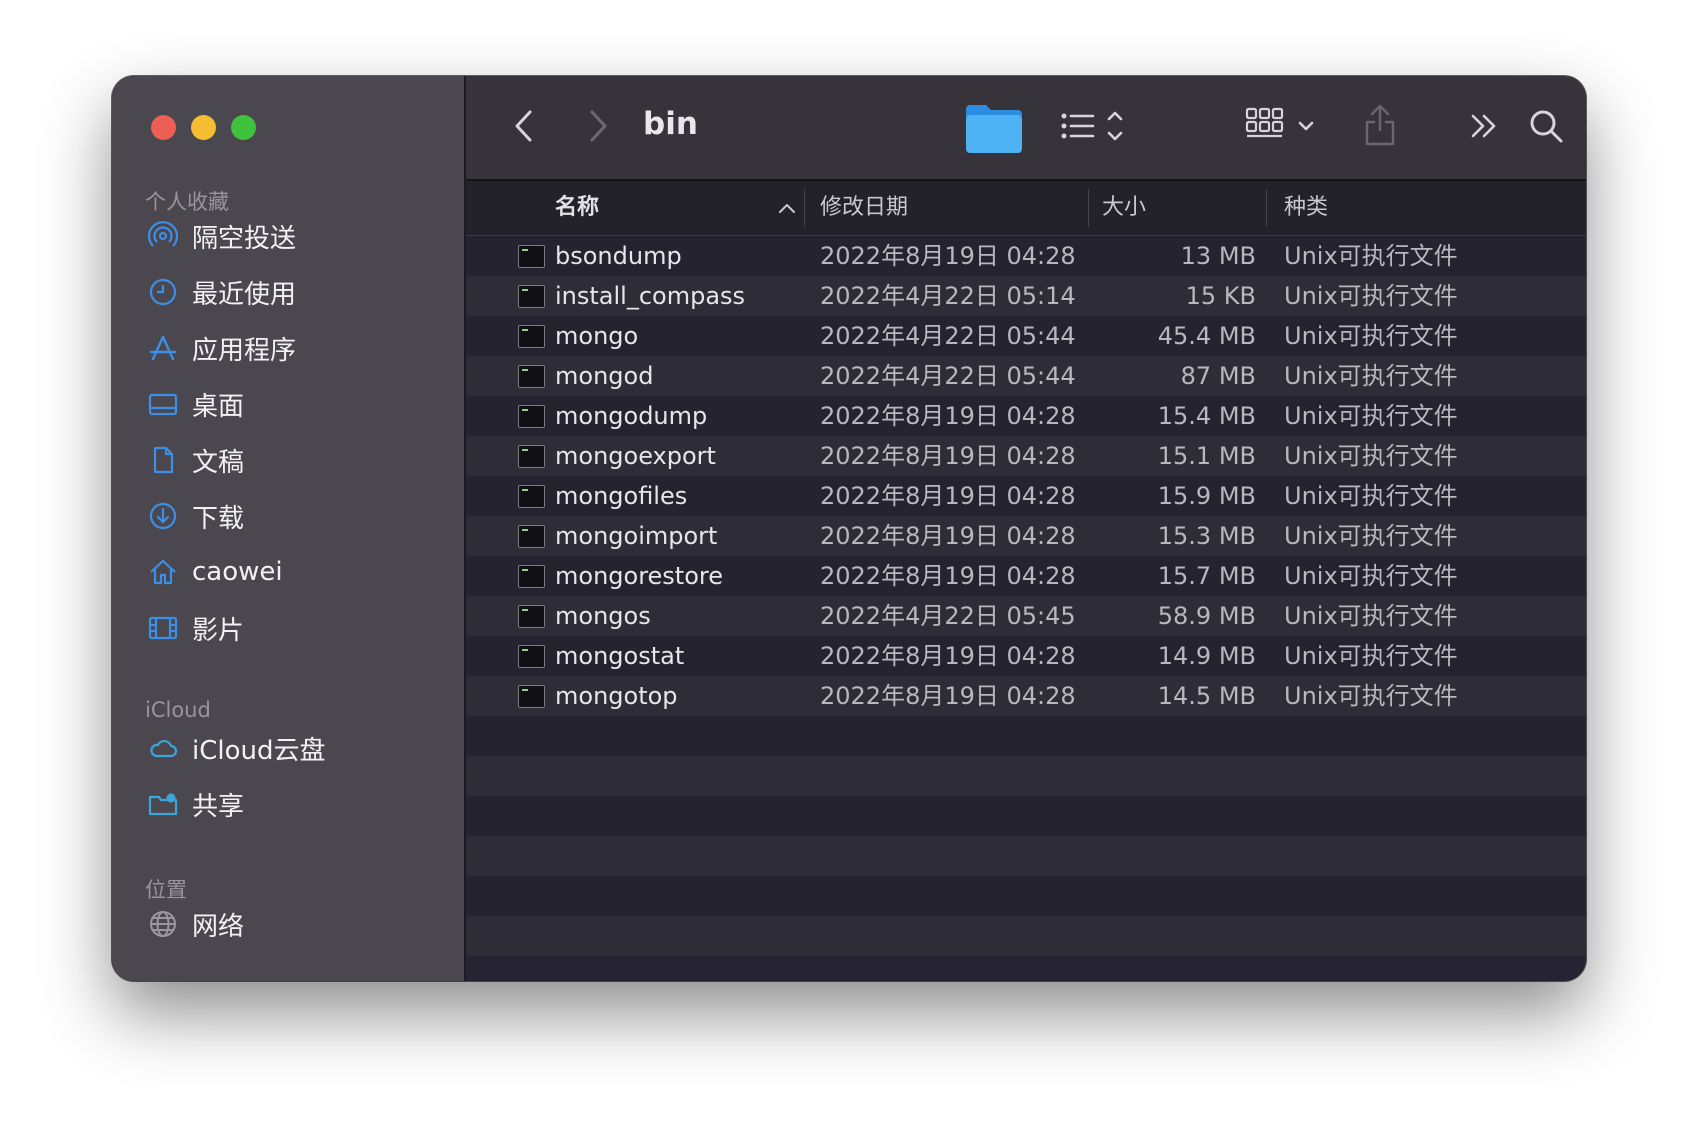 This screenshot has width=1696, height=1128. What do you see at coordinates (1026, 696) in the screenshot?
I see `file-row: mongotop 2022年8月19日 04:28 14.5 MB Unix可执行文件` at bounding box center [1026, 696].